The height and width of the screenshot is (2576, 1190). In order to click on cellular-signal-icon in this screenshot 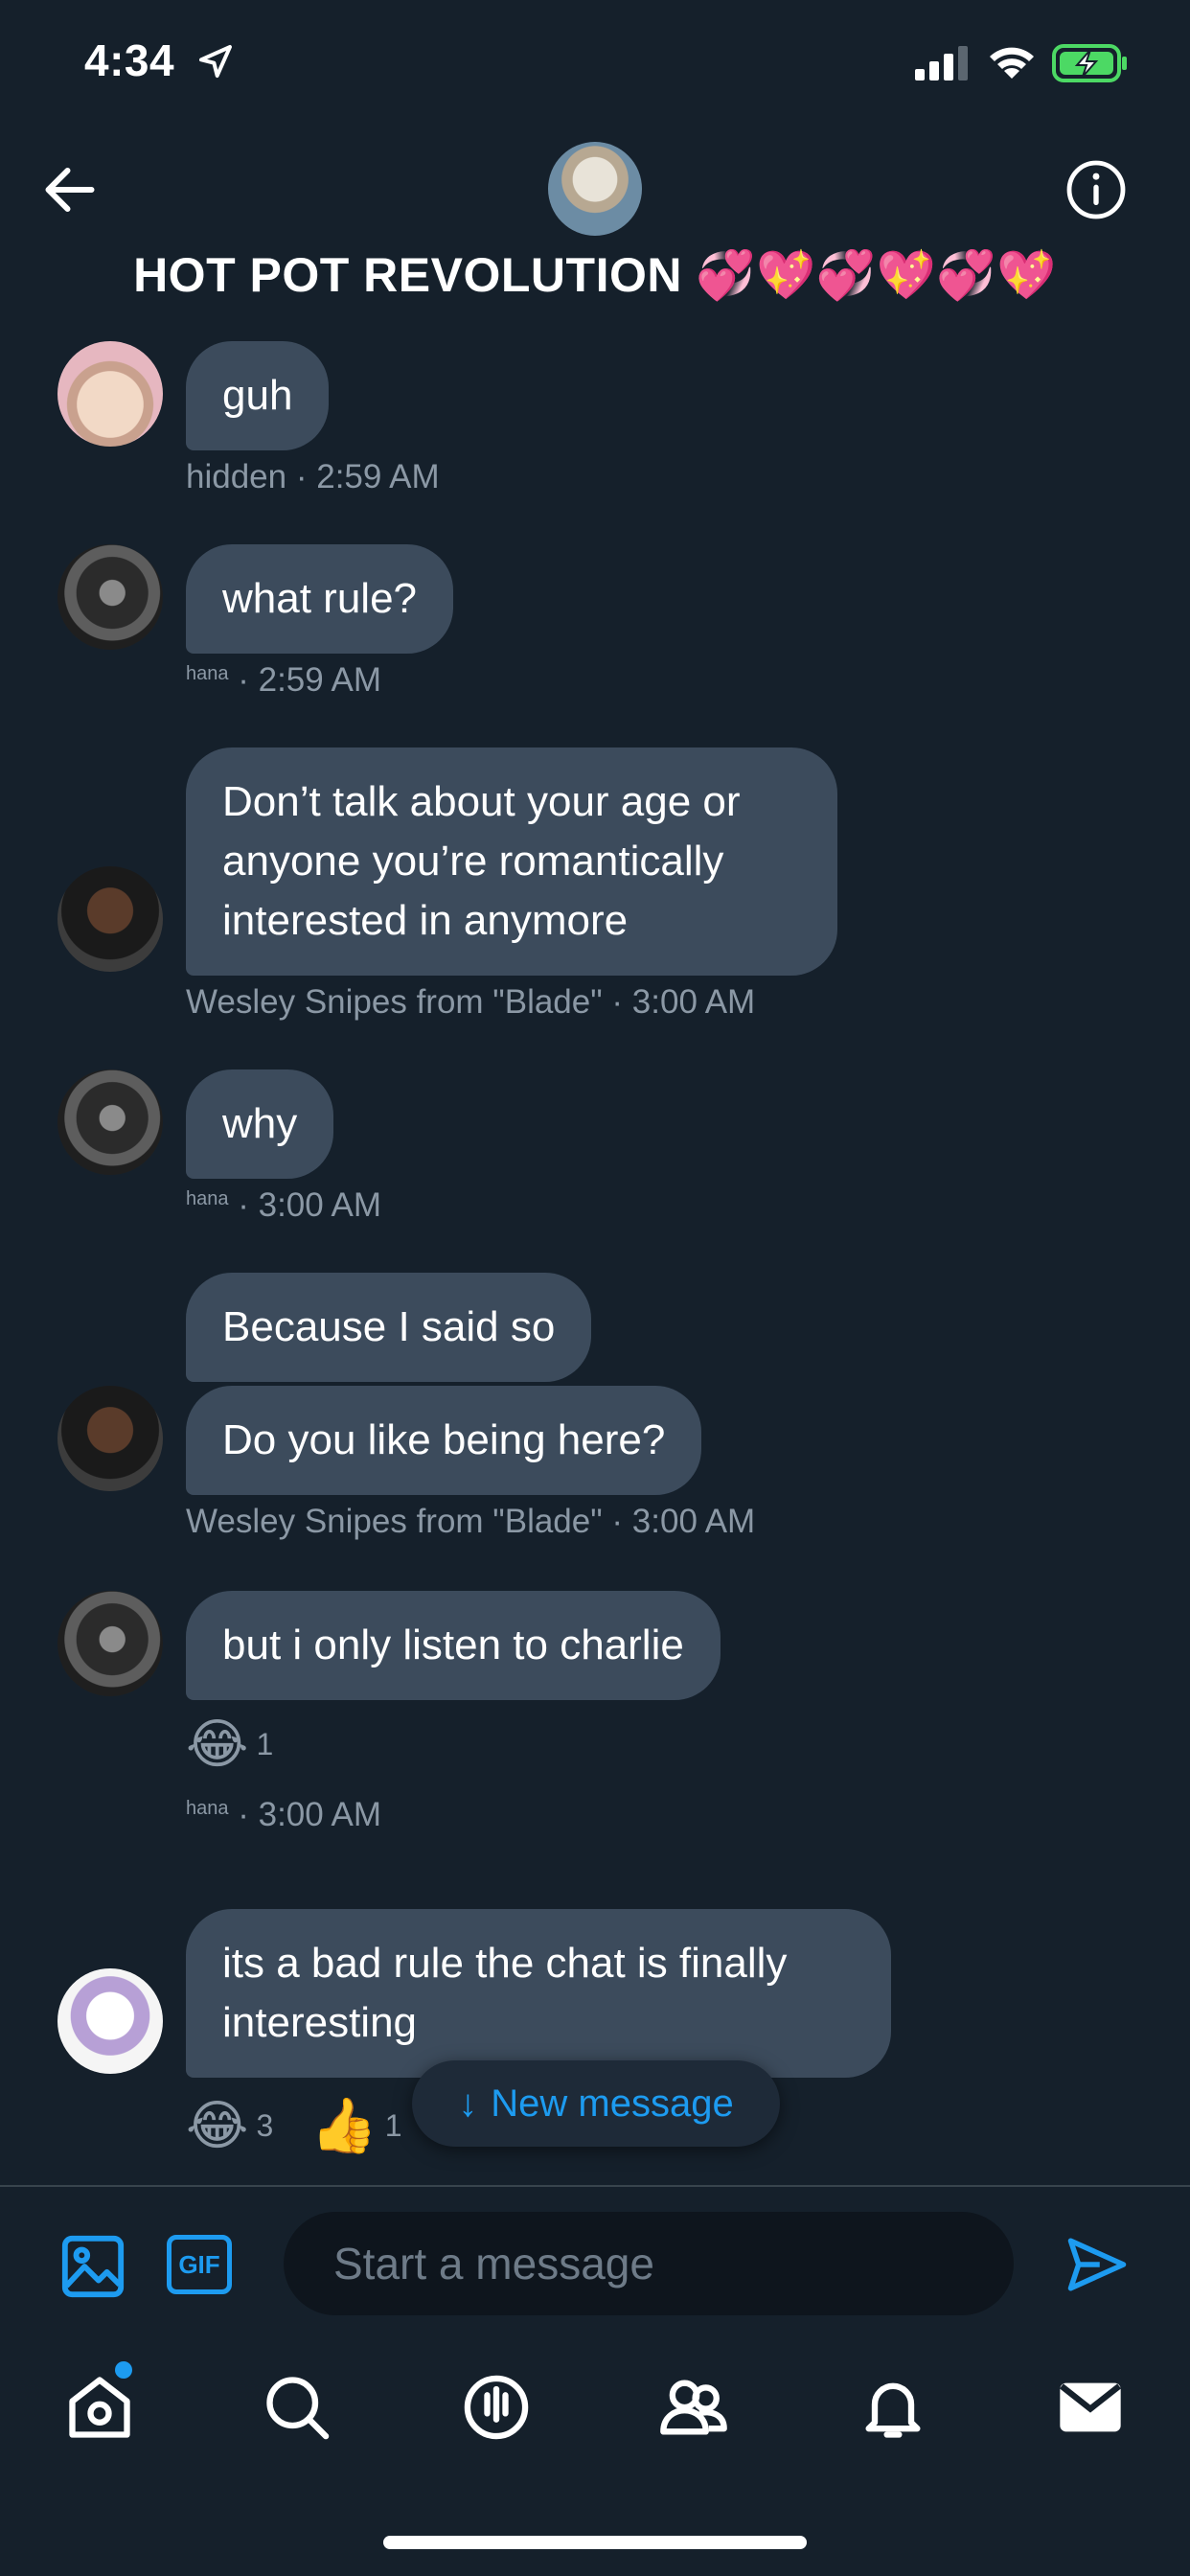, I will do `click(942, 63)`.